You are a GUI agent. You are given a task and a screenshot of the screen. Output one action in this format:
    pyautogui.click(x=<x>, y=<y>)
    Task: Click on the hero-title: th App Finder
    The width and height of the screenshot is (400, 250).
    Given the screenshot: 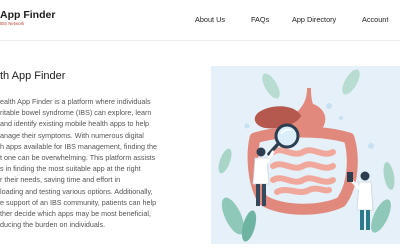 What is the action you would take?
    pyautogui.click(x=33, y=76)
    